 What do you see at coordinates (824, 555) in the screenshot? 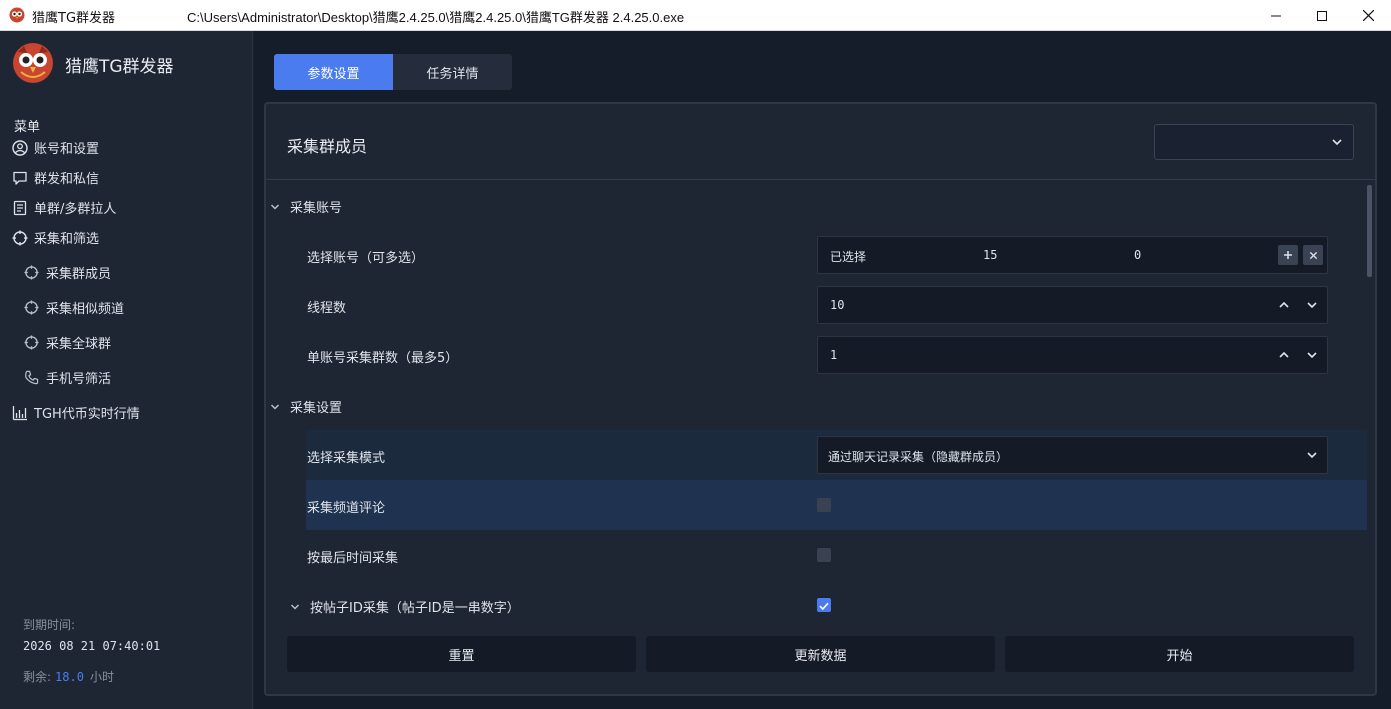
I see `last-time-checkbox` at bounding box center [824, 555].